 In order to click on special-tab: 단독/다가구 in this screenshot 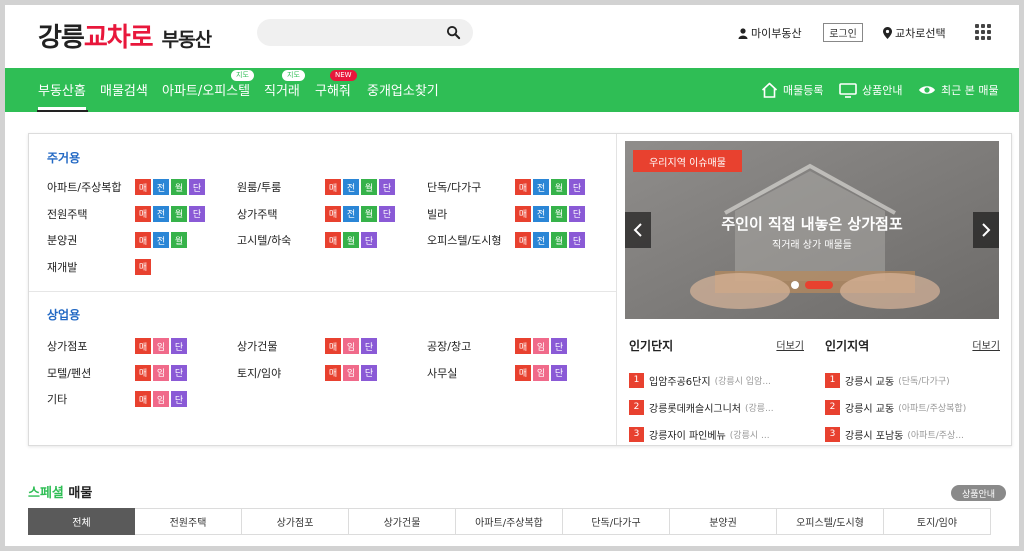, I will do `click(616, 521)`.